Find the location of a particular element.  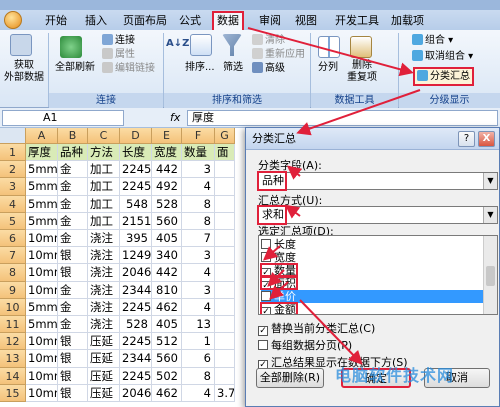

table-cell: 13 is located at coordinates (198, 325).